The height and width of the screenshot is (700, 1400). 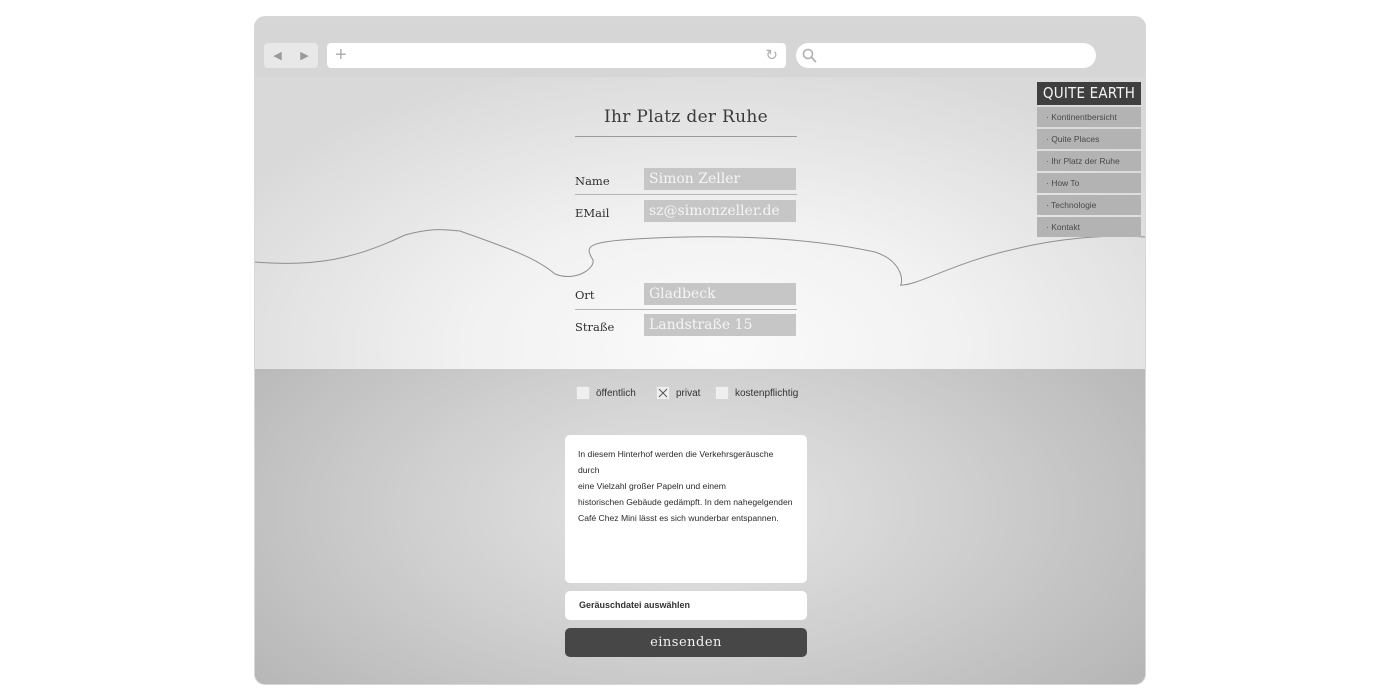 I want to click on reload-icon: ↻, so click(x=771, y=56).